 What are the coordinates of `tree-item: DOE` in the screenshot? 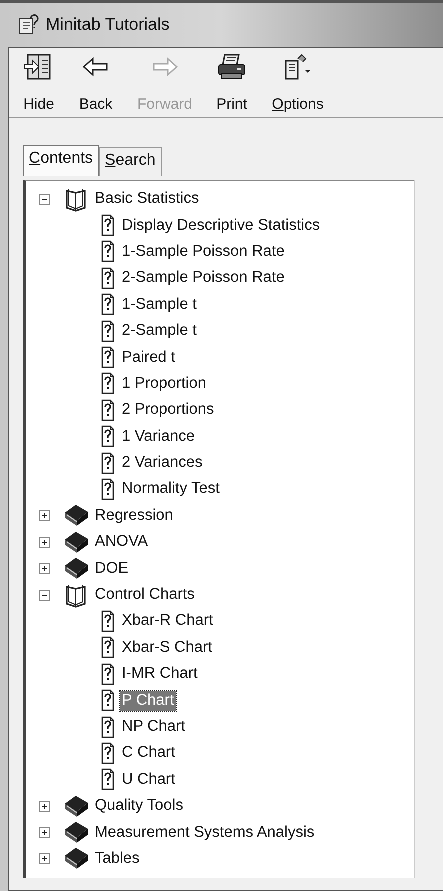 It's located at (112, 568).